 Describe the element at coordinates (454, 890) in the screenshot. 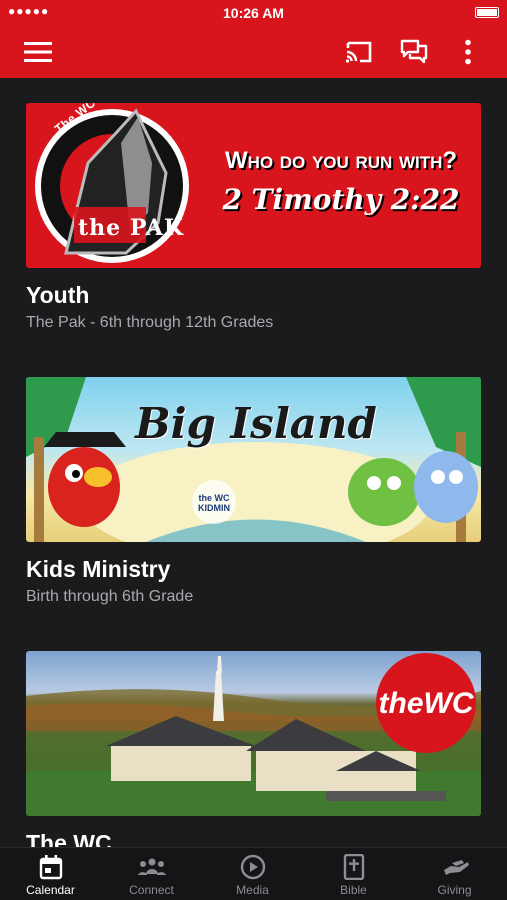

I see `tab-label: Giving` at that location.